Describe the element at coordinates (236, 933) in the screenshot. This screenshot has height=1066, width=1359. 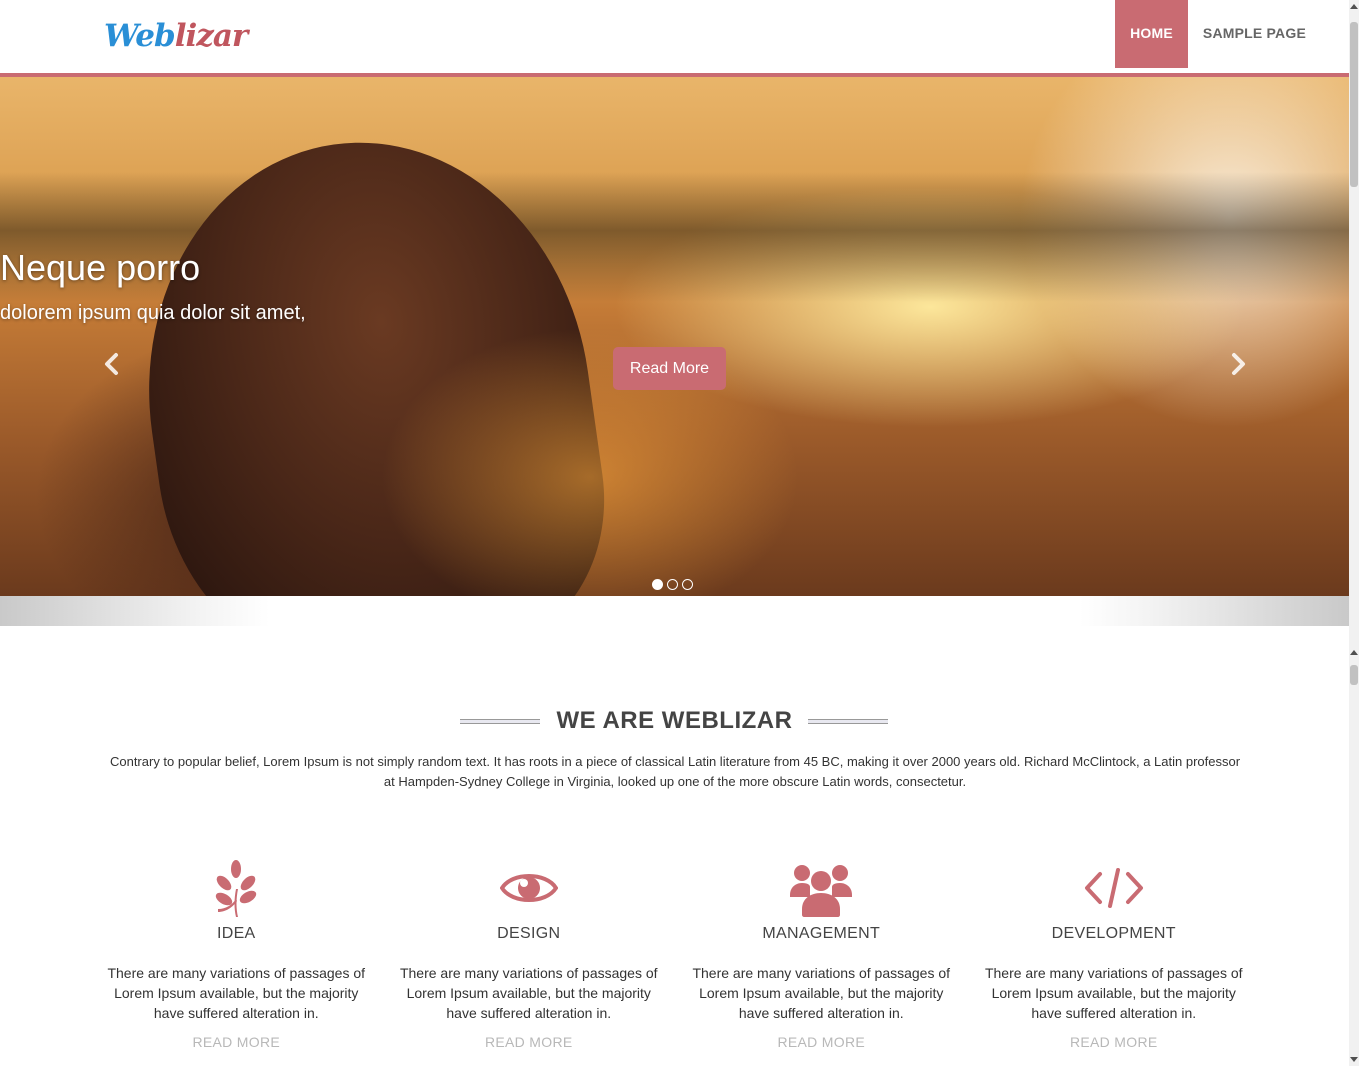
I see `service-title: IDEA` at that location.